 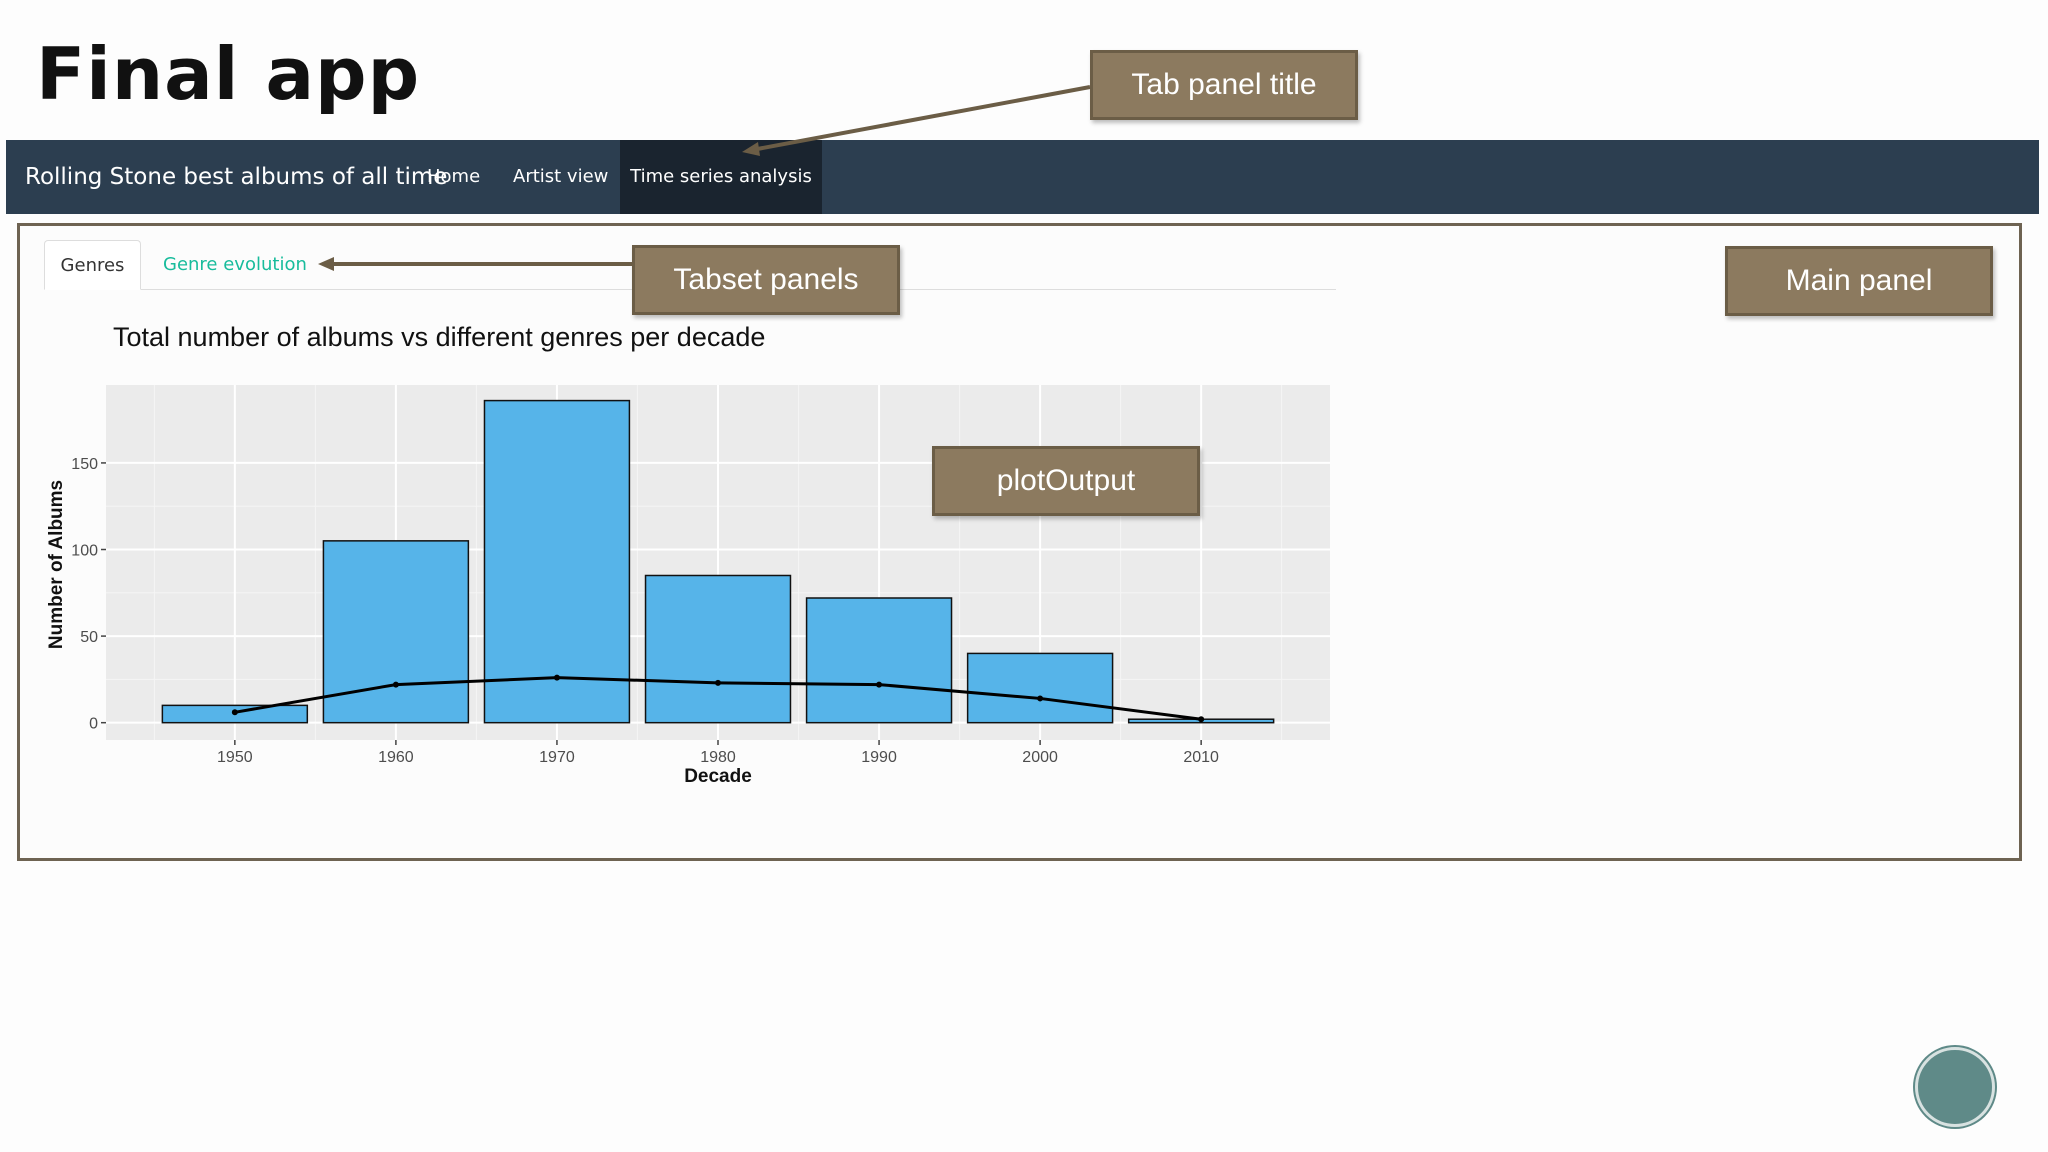 I want to click on trend-point-1990, so click(x=879, y=684).